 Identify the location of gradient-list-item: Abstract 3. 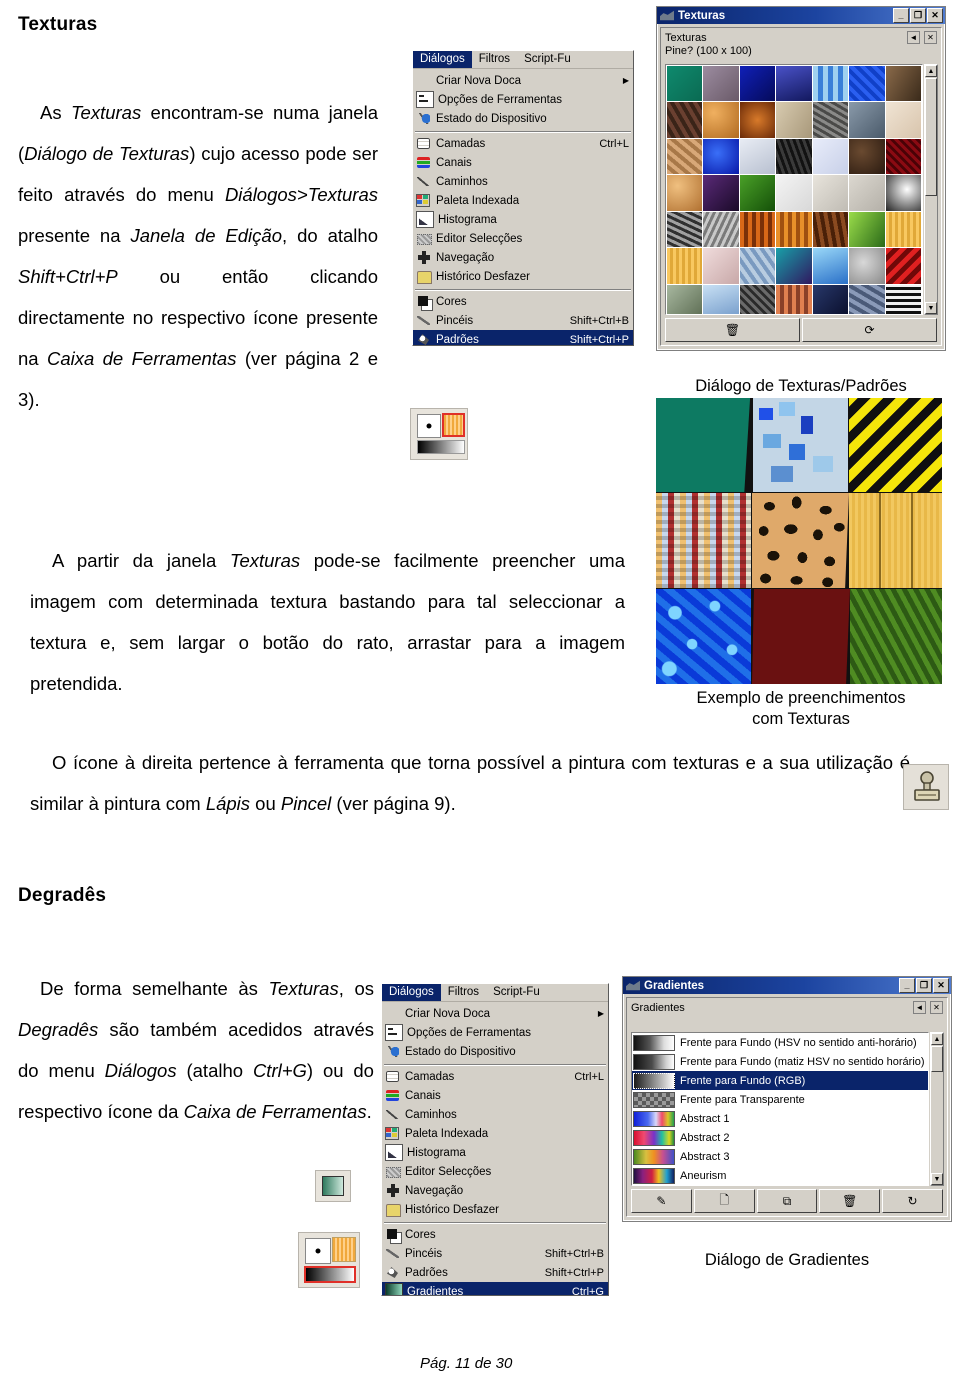
(780, 1156).